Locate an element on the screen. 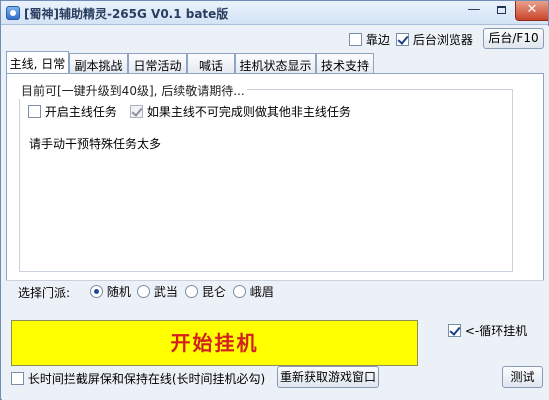  loop-label: <-循环挂机 is located at coordinates (496, 331).